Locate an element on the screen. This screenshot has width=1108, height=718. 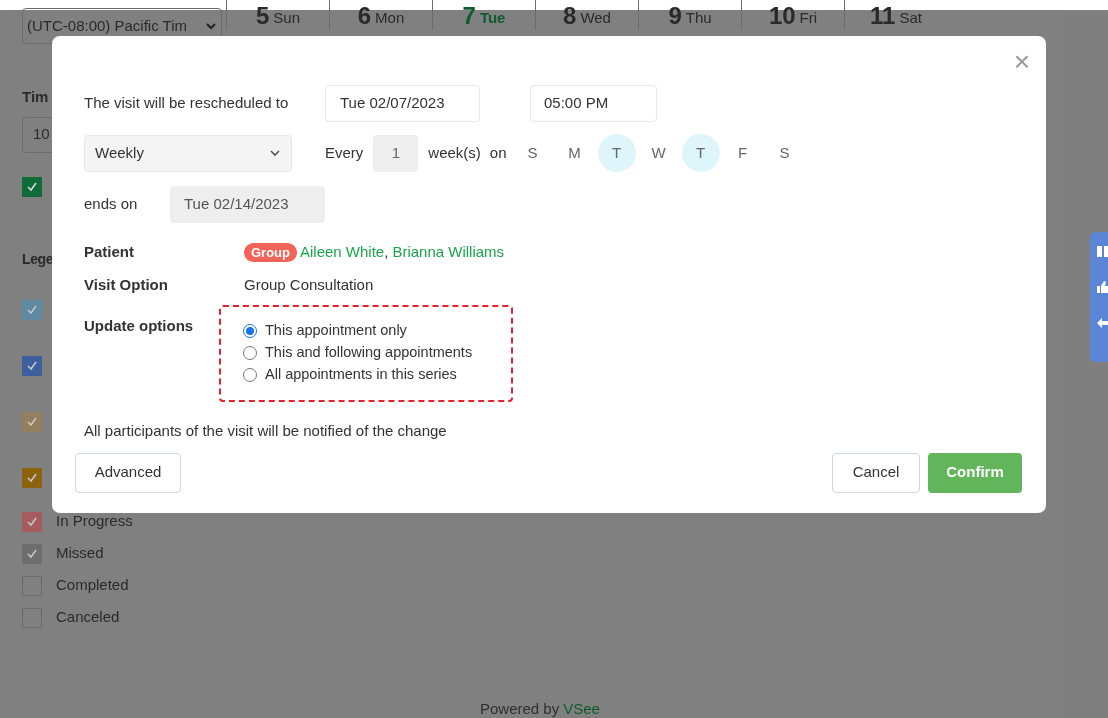
day-header: 8 Wed is located at coordinates (586, 15).